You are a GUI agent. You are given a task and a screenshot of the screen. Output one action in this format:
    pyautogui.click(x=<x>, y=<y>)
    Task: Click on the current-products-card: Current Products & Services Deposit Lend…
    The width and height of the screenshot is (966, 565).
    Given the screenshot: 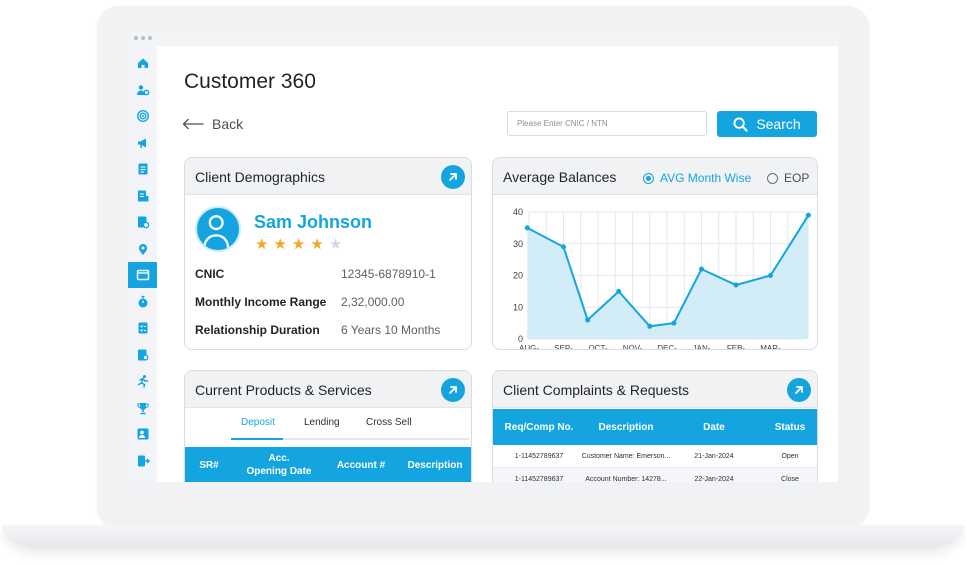 What is the action you would take?
    pyautogui.click(x=328, y=426)
    